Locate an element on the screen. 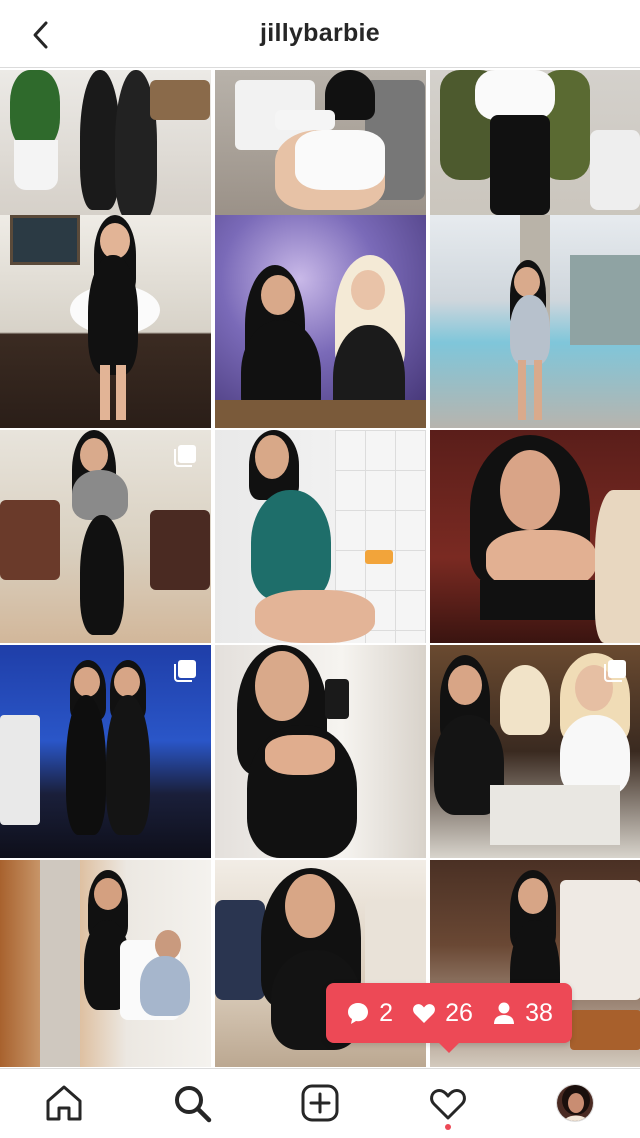 This screenshot has height=1138, width=640. likes-count-value: 26 is located at coordinates (459, 1012).